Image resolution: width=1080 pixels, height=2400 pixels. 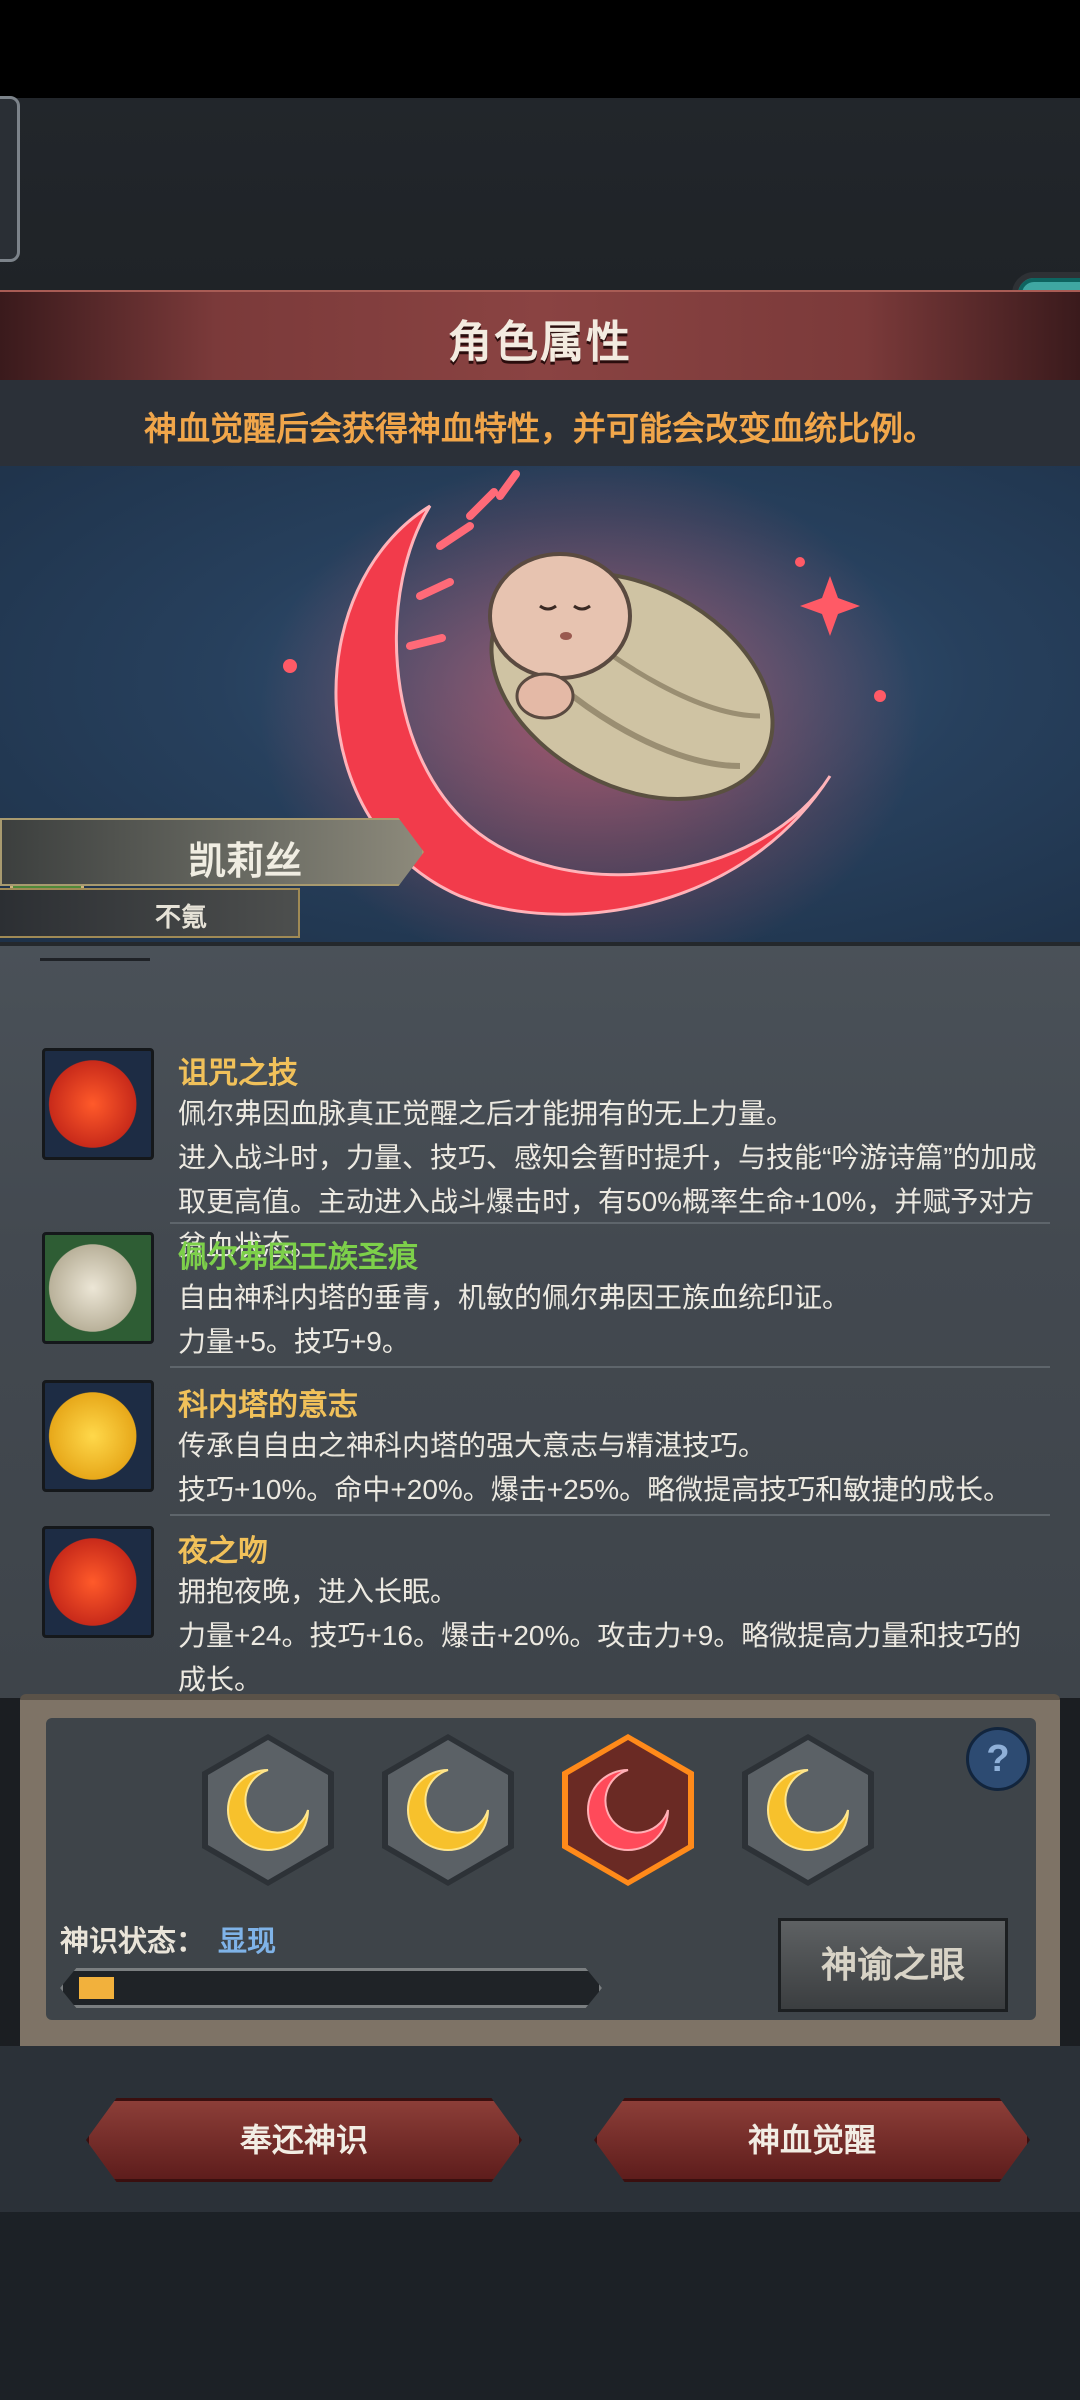 I want to click on character-name-plate: 凯莉丝, so click(x=212, y=852).